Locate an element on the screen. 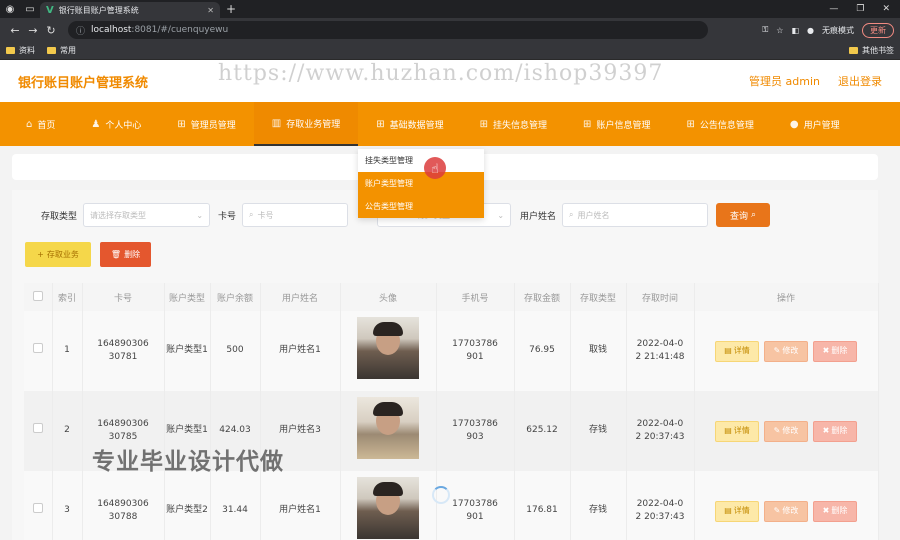  cell-time: 2022-04-0 2 21:41:48 is located at coordinates (660, 351).